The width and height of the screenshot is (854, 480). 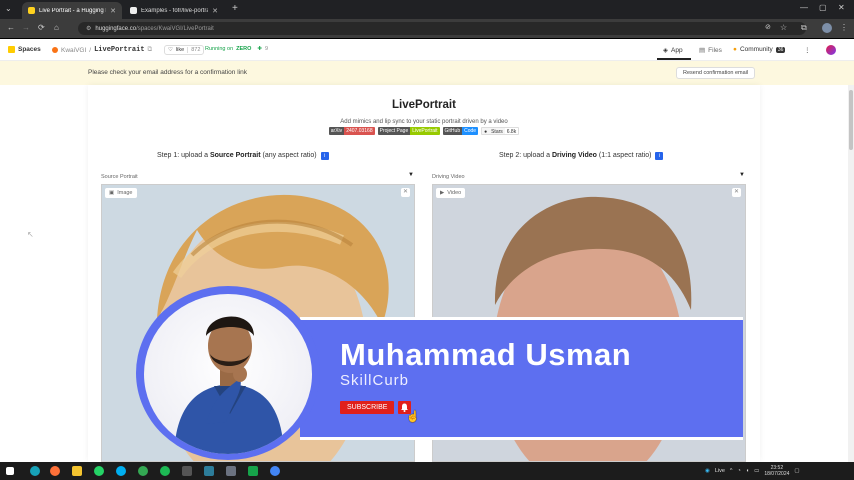 What do you see at coordinates (735, 49) in the screenshot?
I see `community-icon: ●` at bounding box center [735, 49].